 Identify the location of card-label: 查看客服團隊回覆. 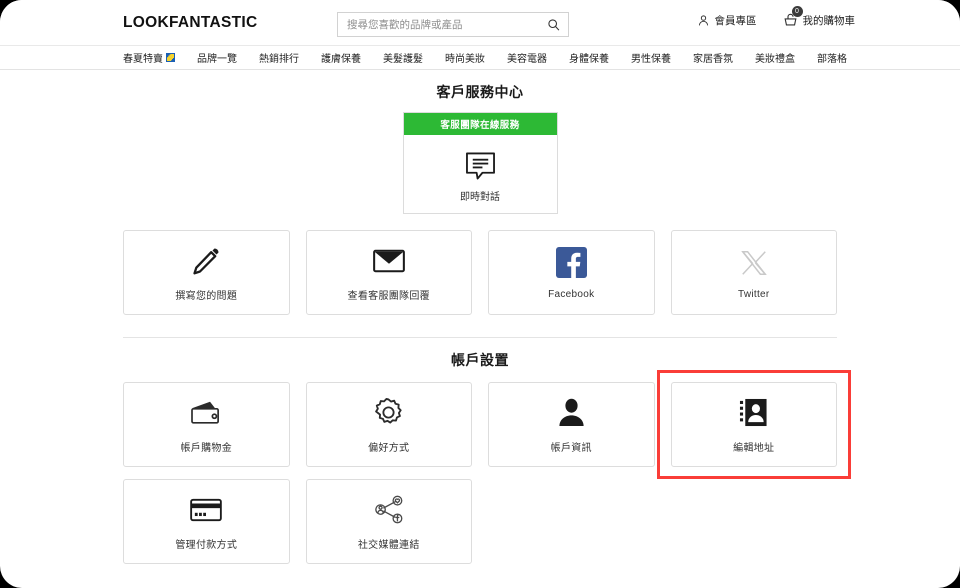
(388, 296).